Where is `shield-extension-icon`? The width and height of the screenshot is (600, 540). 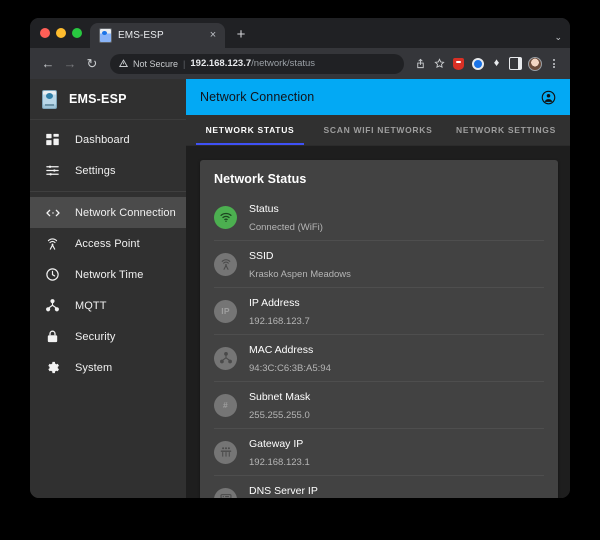
shield-extension-icon is located at coordinates (458, 63).